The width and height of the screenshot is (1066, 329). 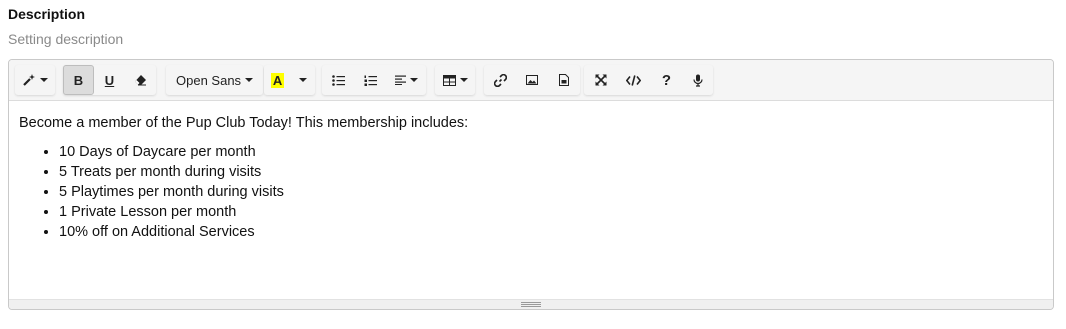 I want to click on style-group, so click(x=35, y=80).